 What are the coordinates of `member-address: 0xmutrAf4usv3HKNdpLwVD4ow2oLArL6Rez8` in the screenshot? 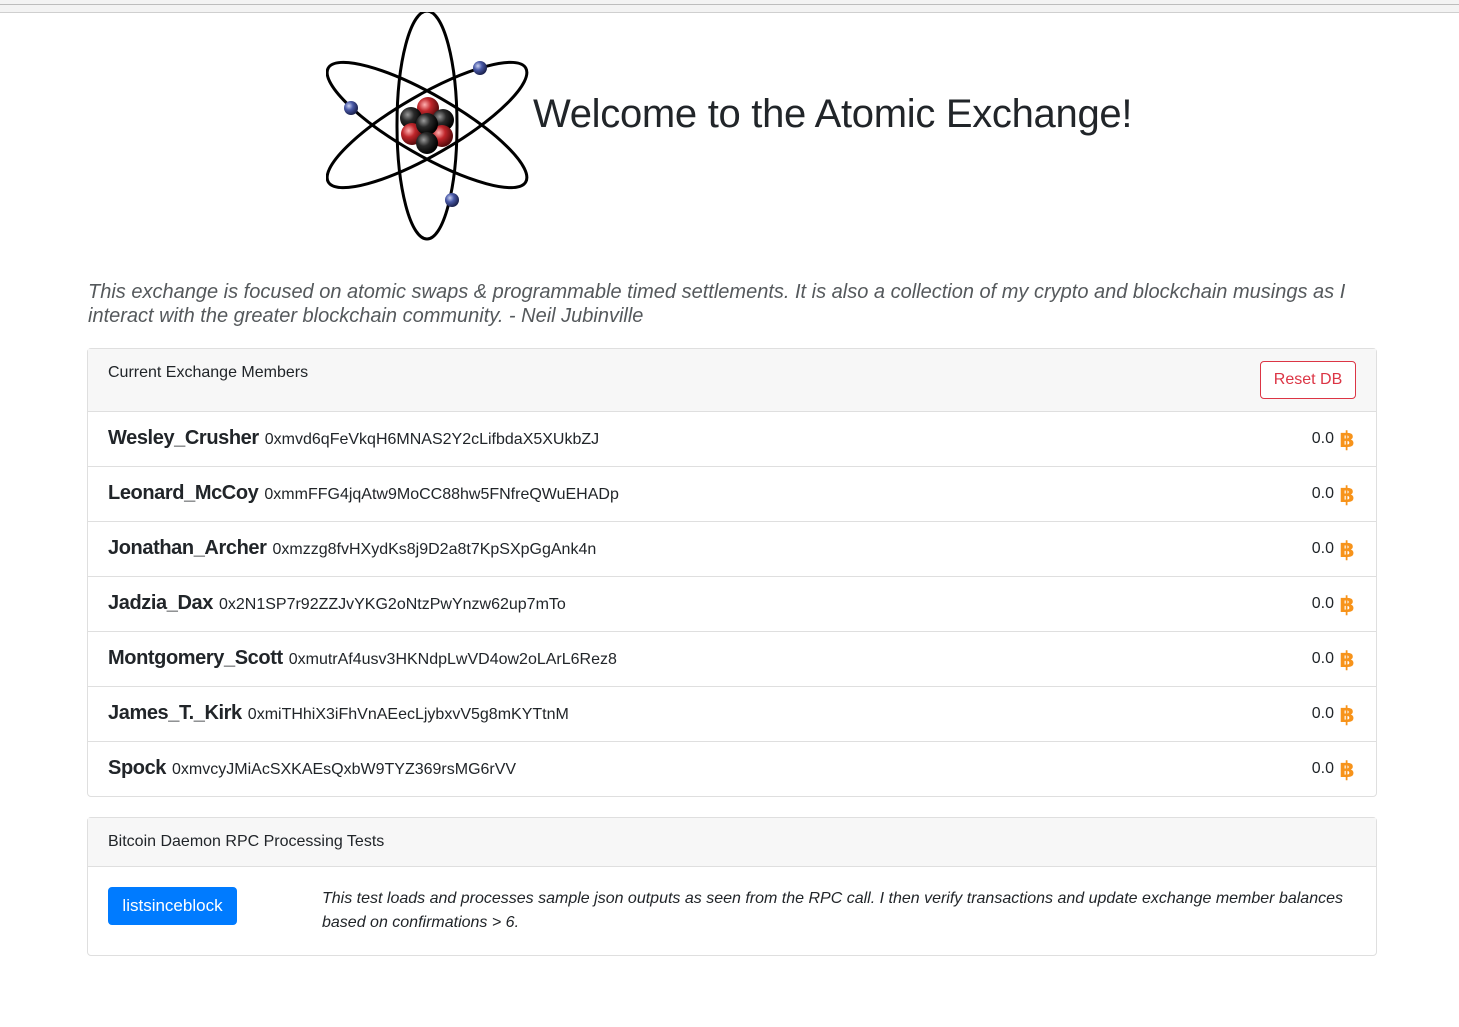 It's located at (452, 659).